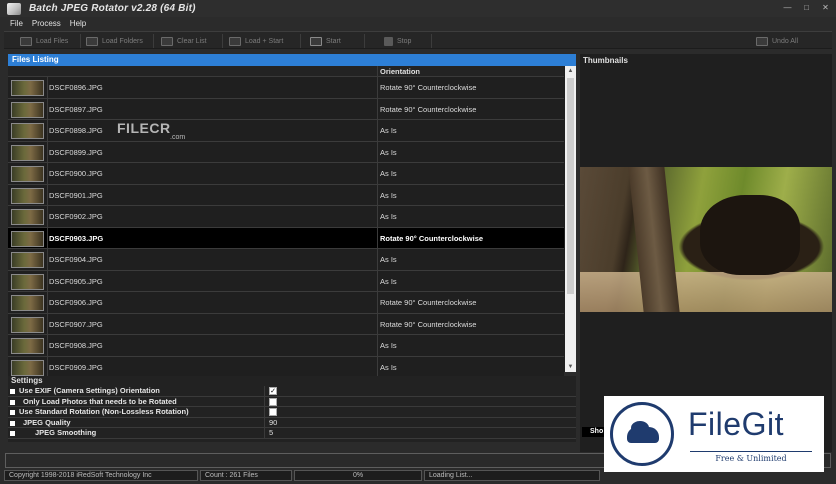 The height and width of the screenshot is (484, 836). I want to click on file-name: DSCF0906.JPG, so click(76, 302).